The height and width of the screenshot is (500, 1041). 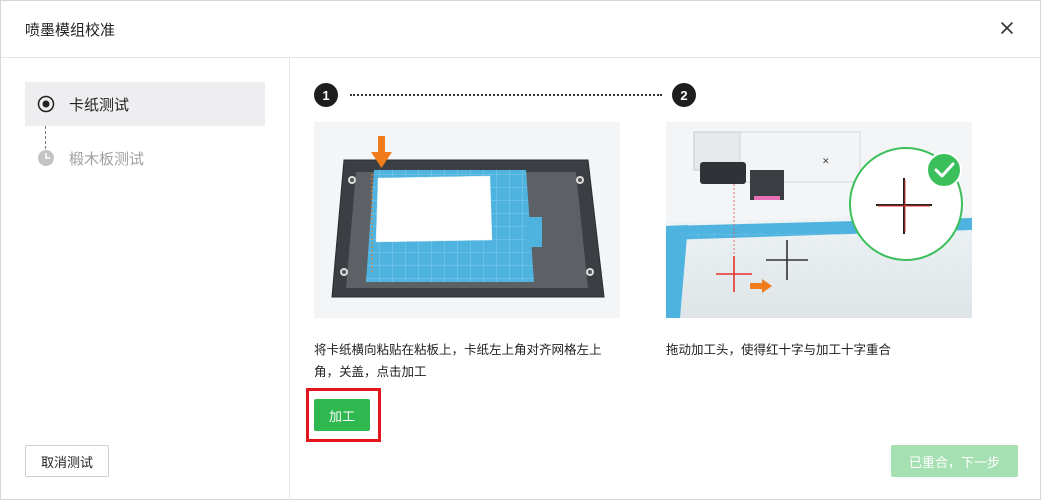 What do you see at coordinates (468, 217) in the screenshot?
I see `machine-bed-image` at bounding box center [468, 217].